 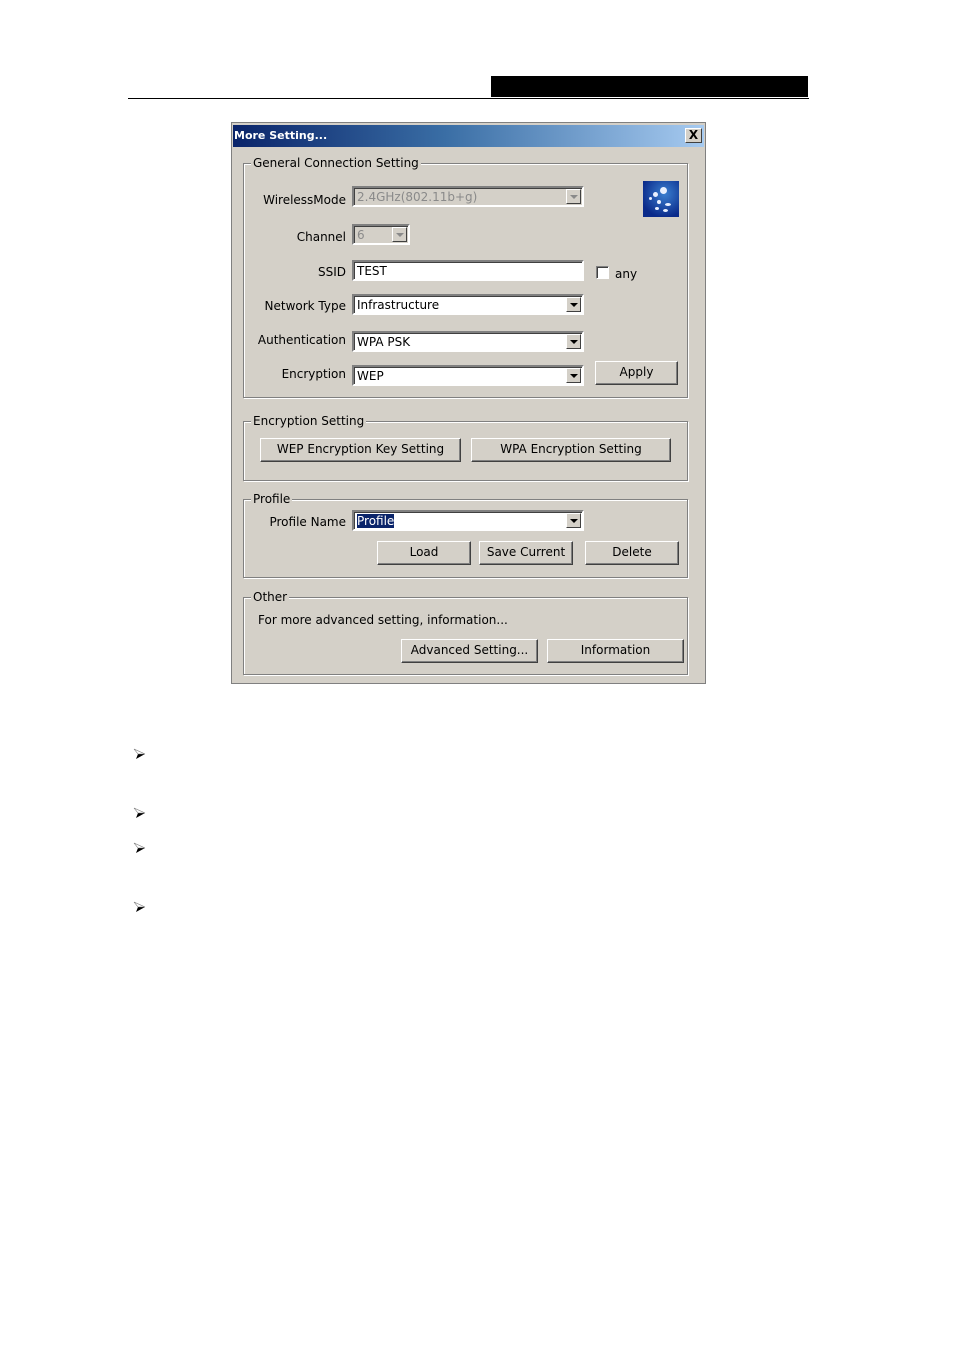 What do you see at coordinates (626, 274) in the screenshot?
I see `any-label: any` at bounding box center [626, 274].